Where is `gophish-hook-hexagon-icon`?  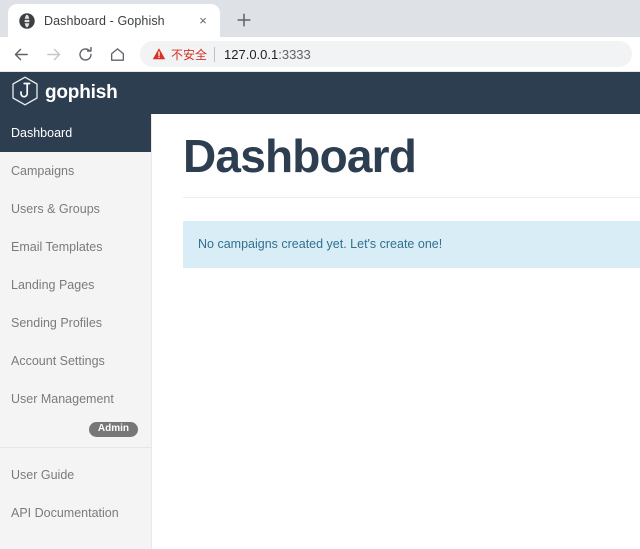
gophish-hook-hexagon-icon is located at coordinates (25, 93).